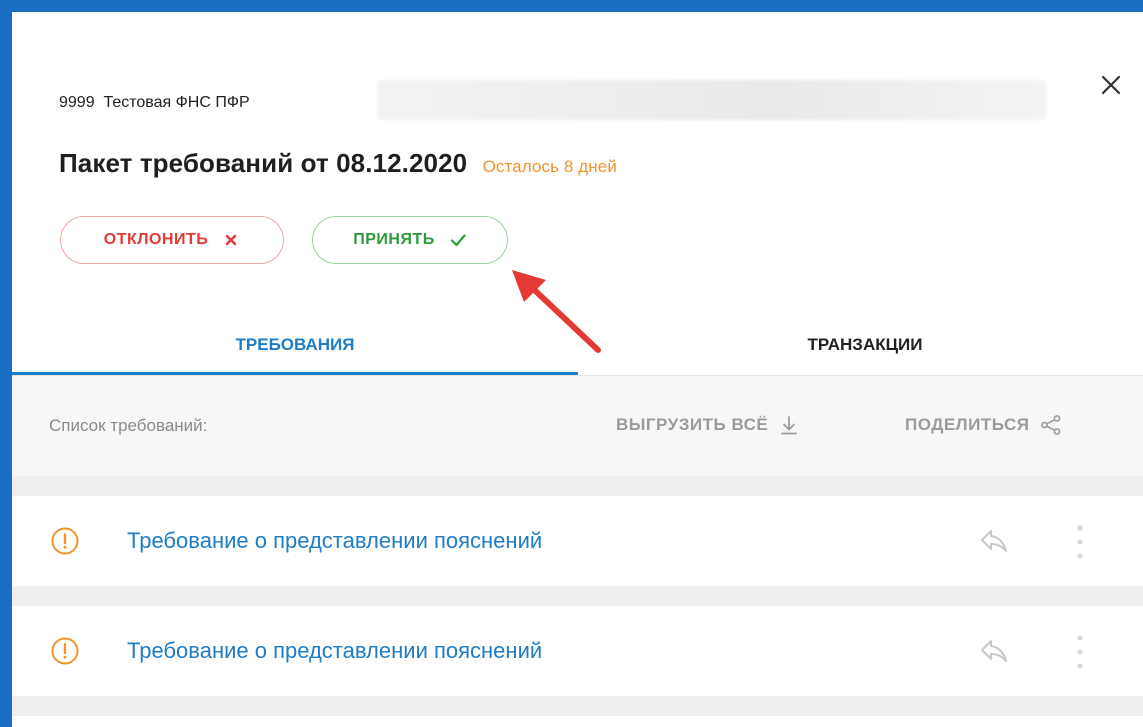 Image resolution: width=1143 pixels, height=727 pixels. Describe the element at coordinates (176, 102) in the screenshot. I see `org-name: Тестовая ФНС ПФР` at that location.